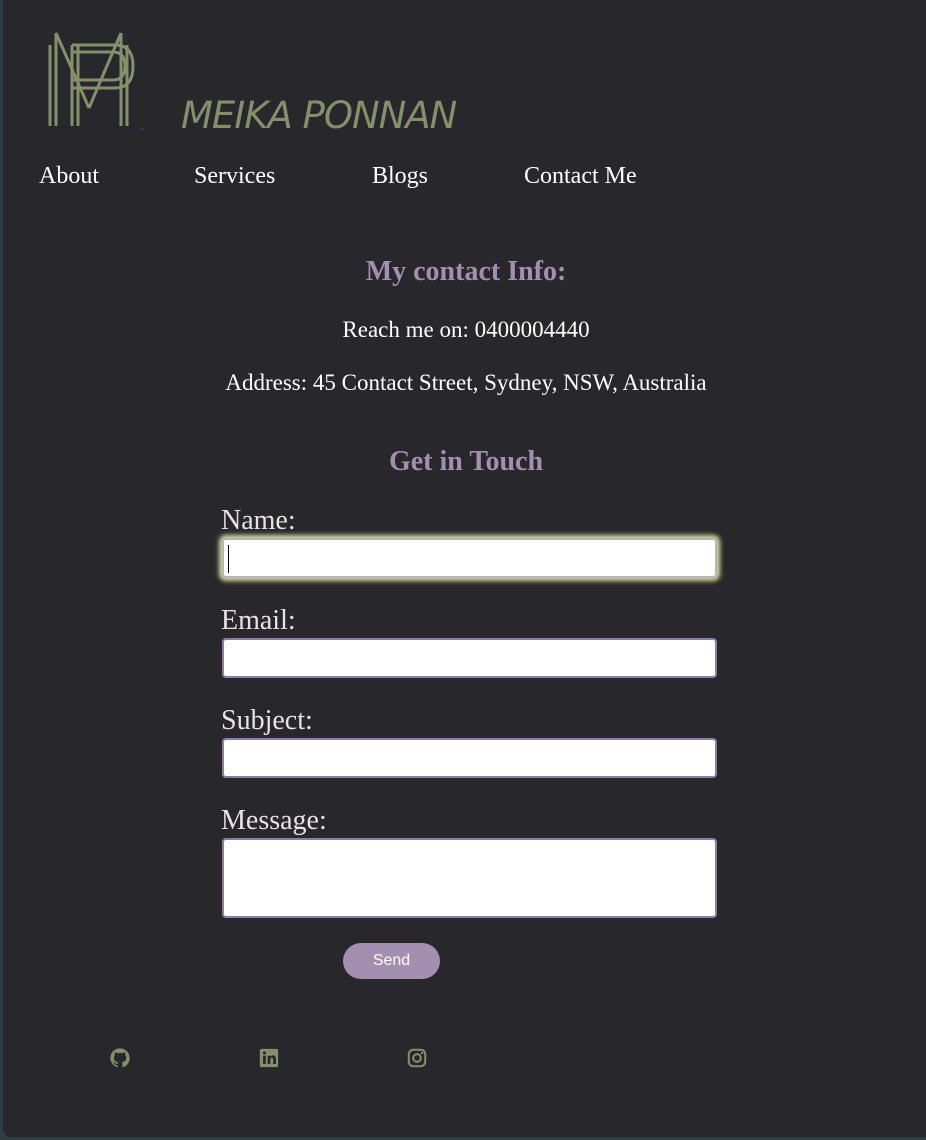 This screenshot has height=1140, width=926. Describe the element at coordinates (95, 81) in the screenshot. I see `mp-monogram-icon` at that location.